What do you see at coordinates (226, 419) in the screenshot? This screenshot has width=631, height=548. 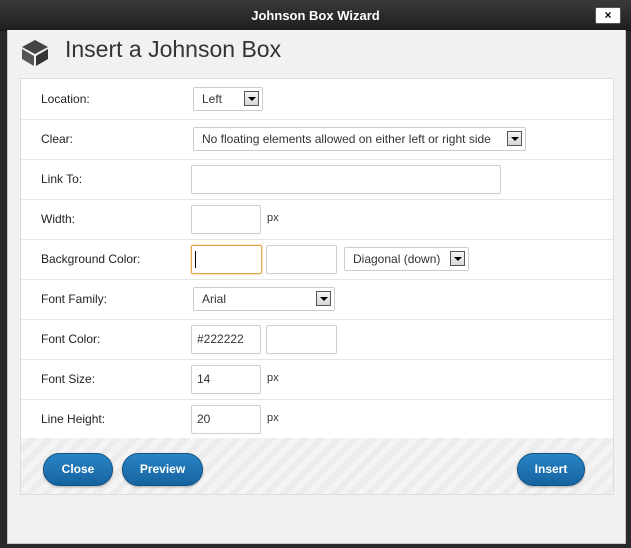 I see `line-height-input: 20` at bounding box center [226, 419].